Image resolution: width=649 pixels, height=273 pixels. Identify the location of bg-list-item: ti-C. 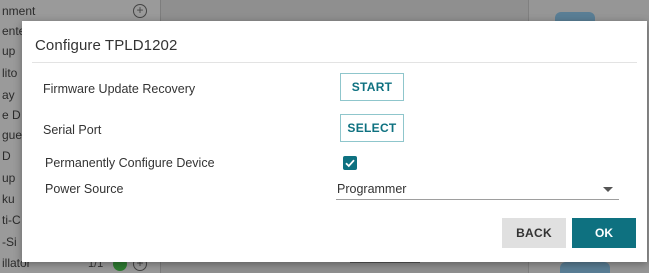
(11, 220).